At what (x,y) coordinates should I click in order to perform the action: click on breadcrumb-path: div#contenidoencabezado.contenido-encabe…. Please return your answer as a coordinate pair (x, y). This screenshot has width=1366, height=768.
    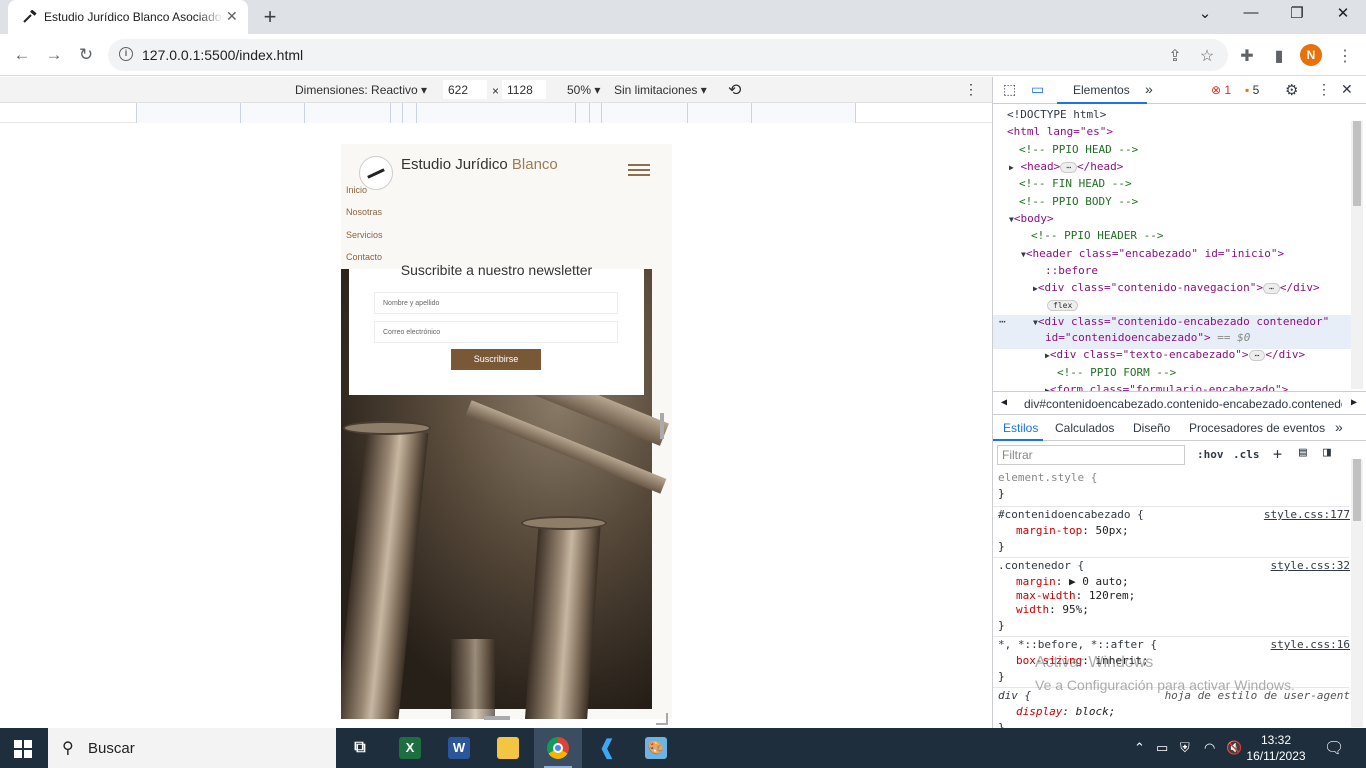
    Looking at the image, I should click on (1183, 404).